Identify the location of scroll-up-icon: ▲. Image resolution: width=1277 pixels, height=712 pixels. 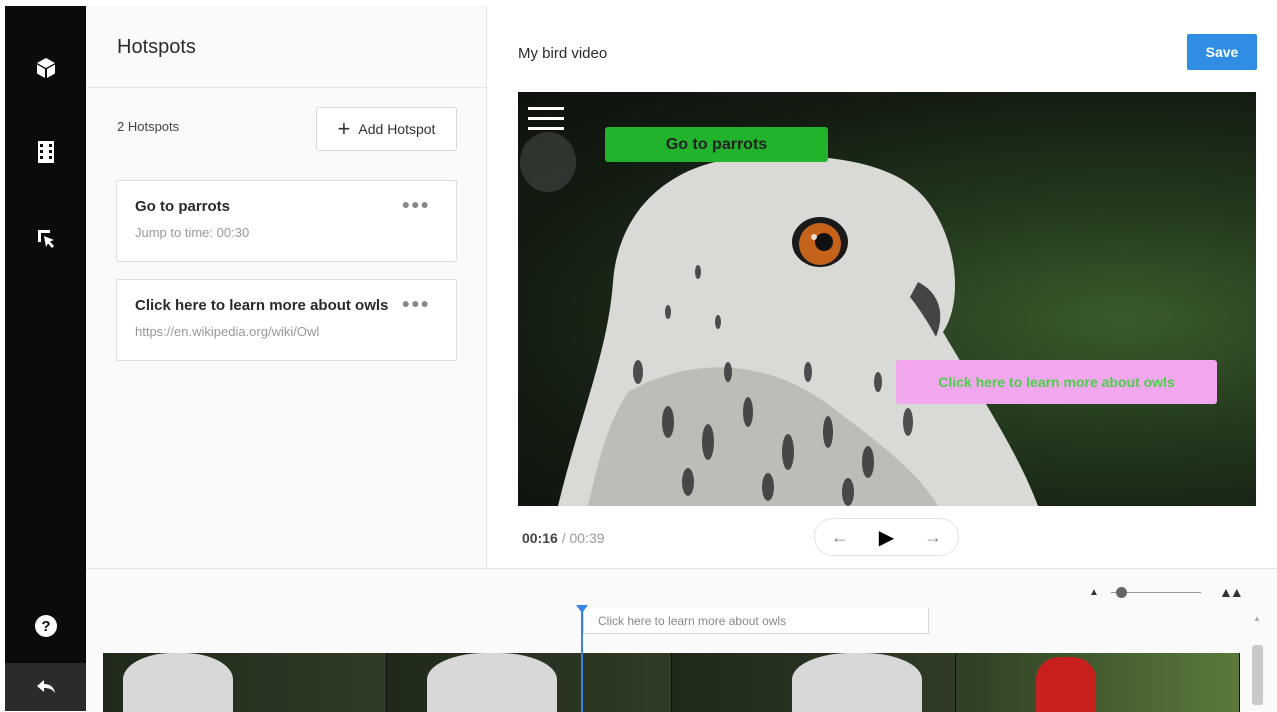
(1257, 618).